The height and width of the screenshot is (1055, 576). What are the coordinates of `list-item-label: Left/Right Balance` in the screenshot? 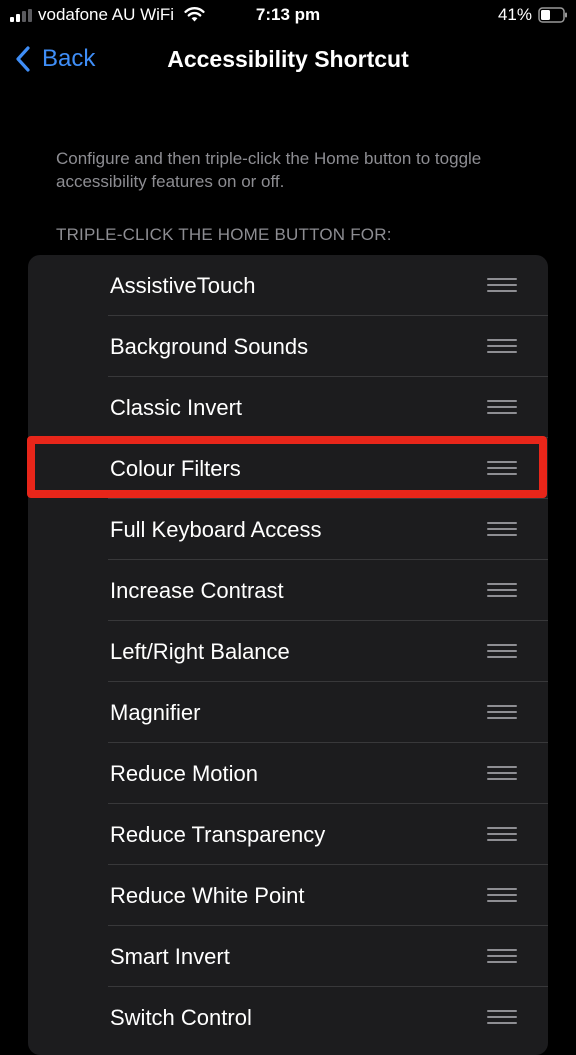 It's located at (200, 651).